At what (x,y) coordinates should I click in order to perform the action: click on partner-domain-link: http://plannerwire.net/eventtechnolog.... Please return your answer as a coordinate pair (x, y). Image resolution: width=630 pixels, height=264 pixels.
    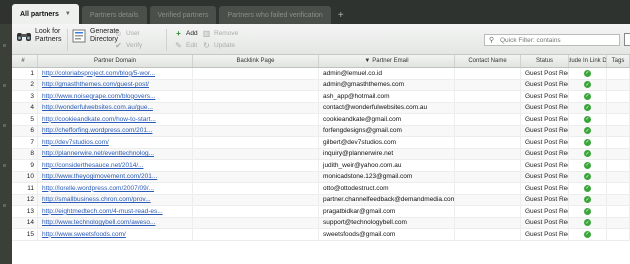
    Looking at the image, I should click on (115, 153).